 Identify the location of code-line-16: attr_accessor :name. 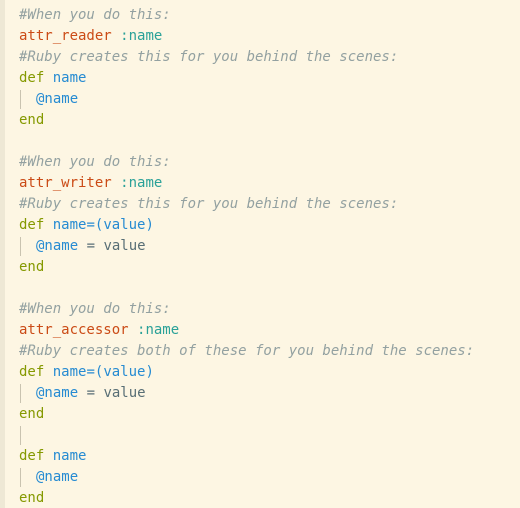
(269, 330).